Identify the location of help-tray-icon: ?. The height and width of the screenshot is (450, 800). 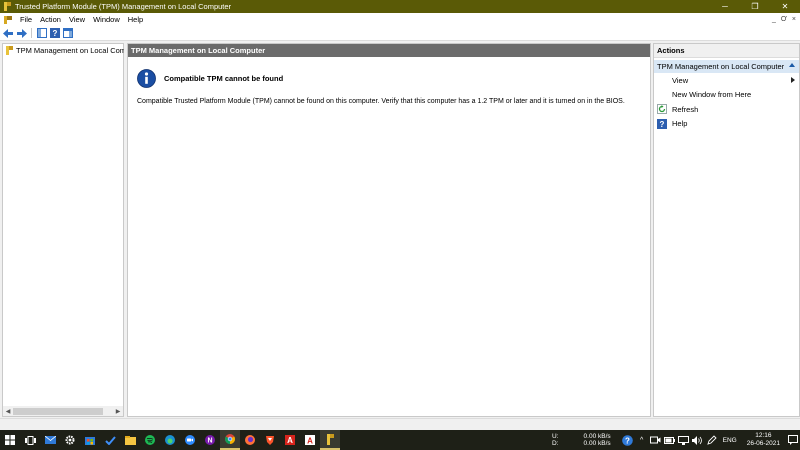
(627, 440).